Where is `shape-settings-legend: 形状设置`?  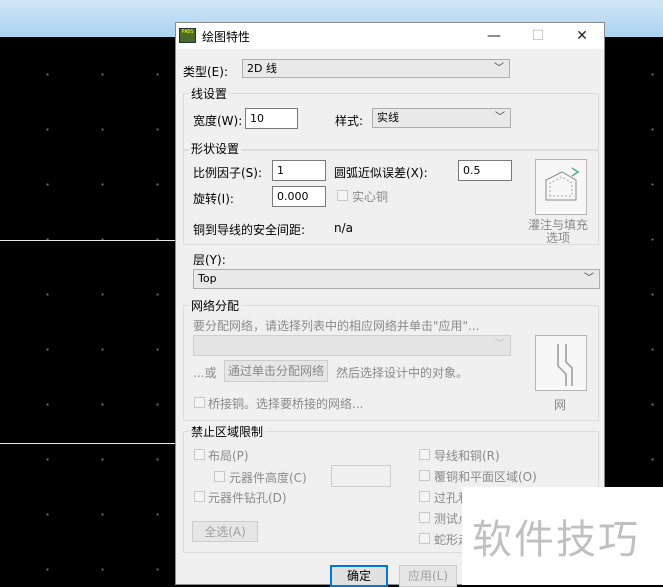
shape-settings-legend: 形状设置 is located at coordinates (215, 148).